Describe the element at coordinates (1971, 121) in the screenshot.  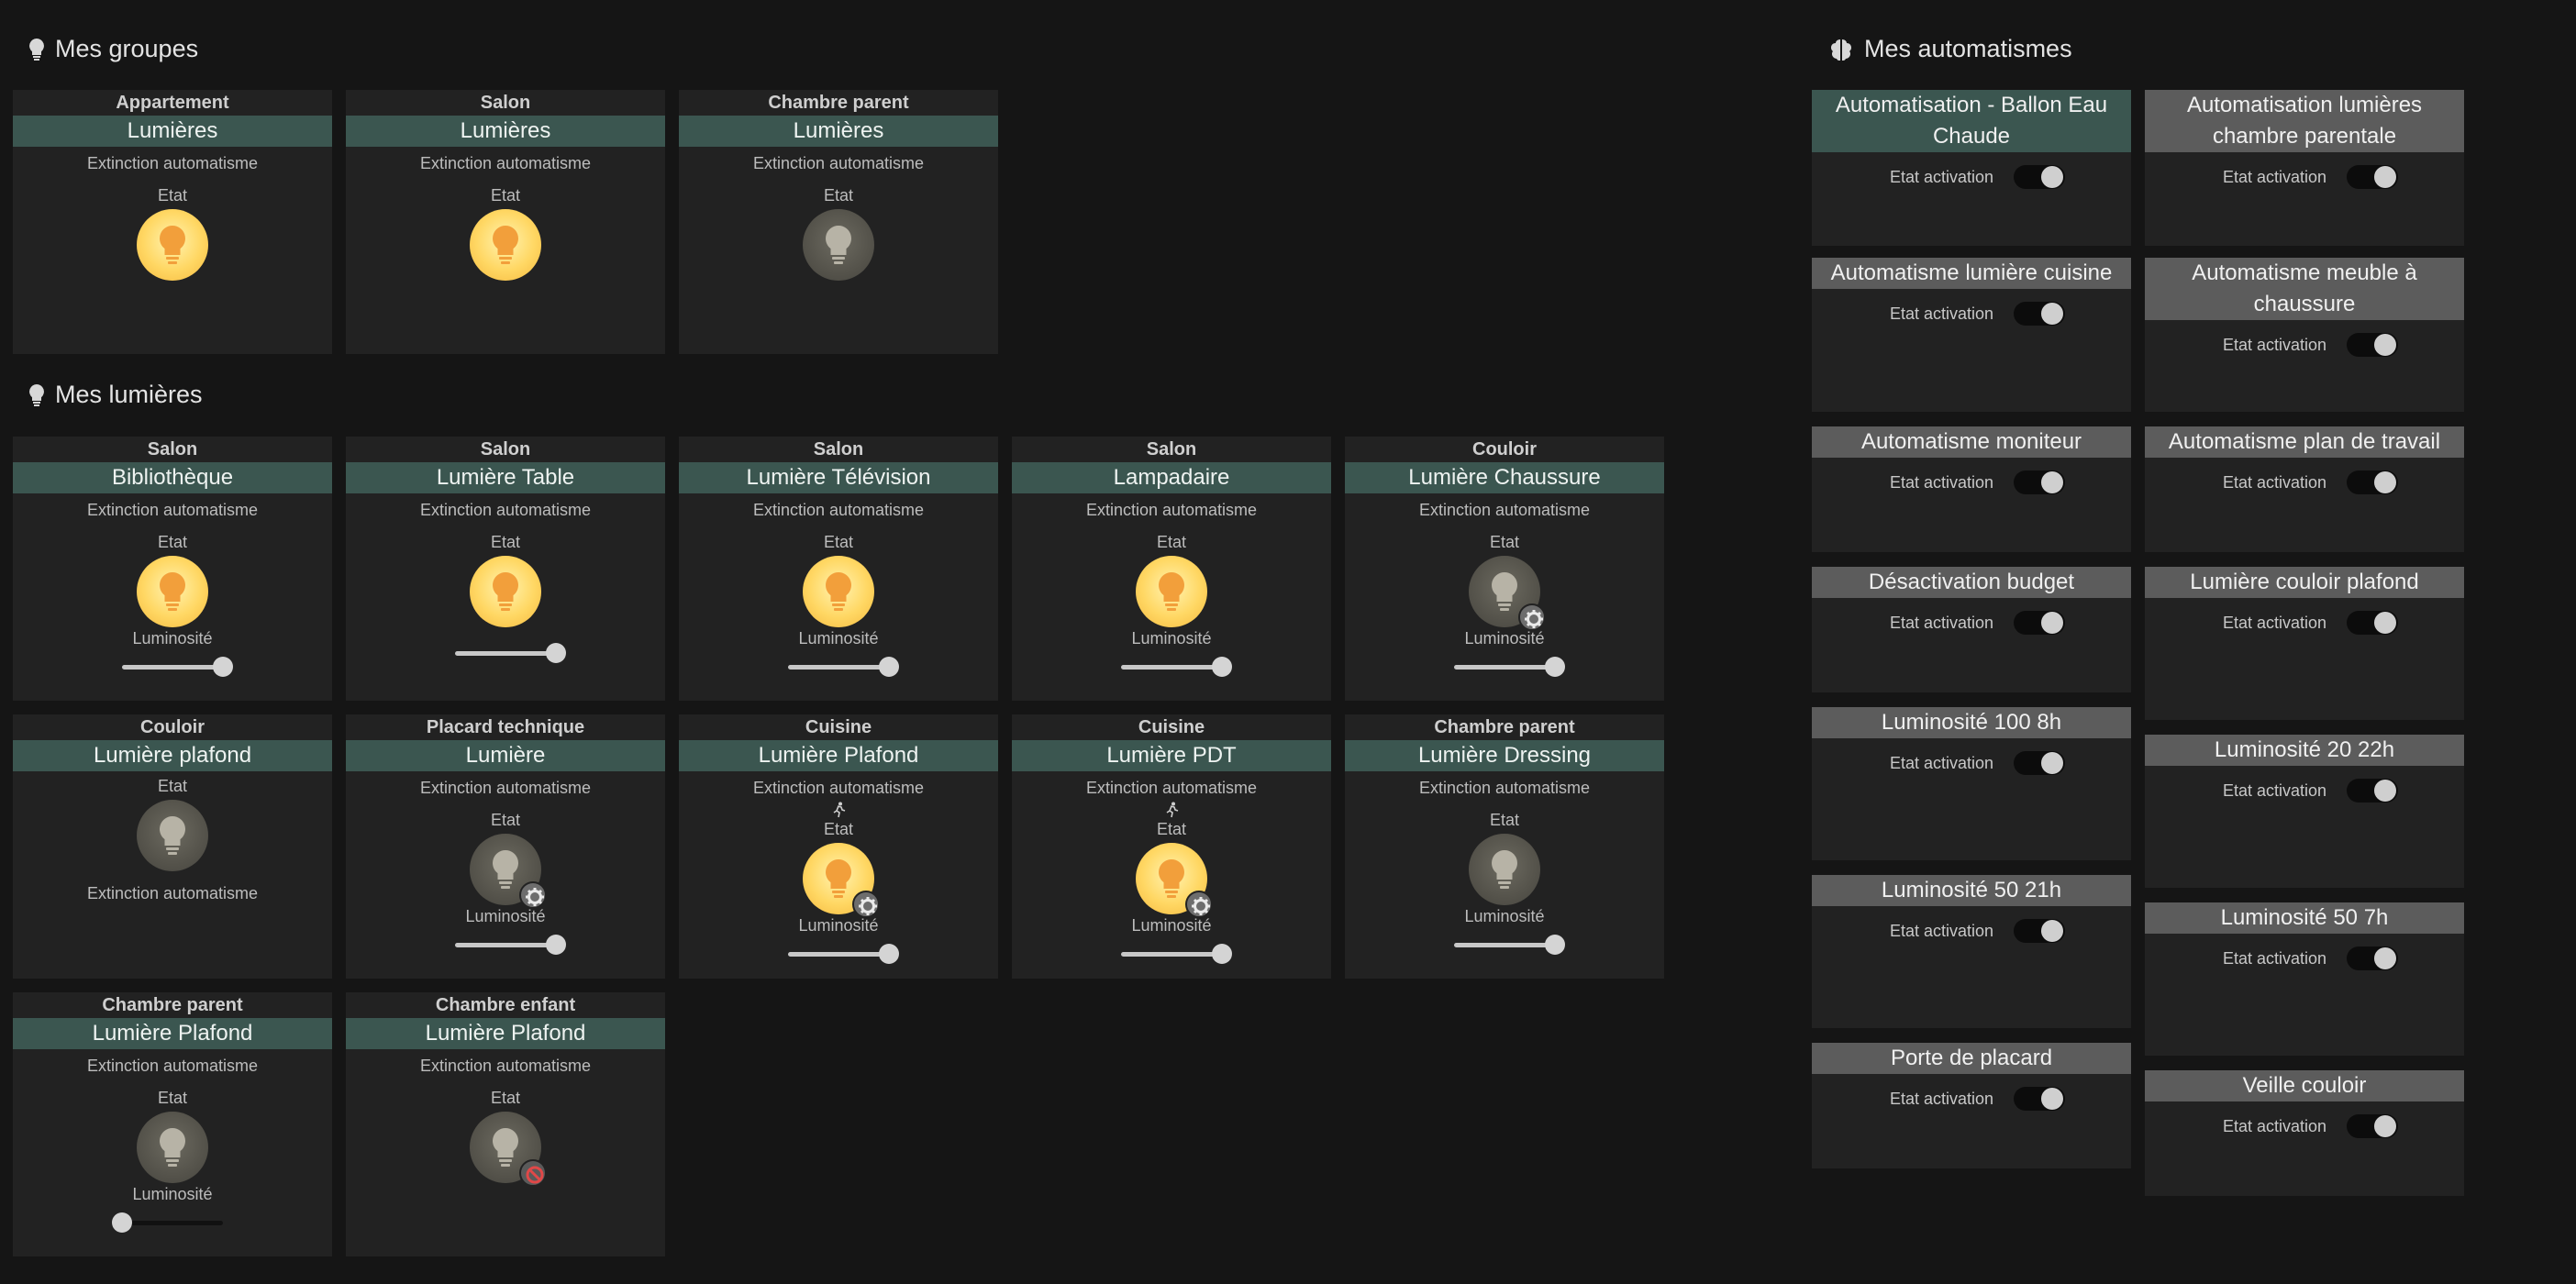
I see `automation-name: Automatisation - Ballon Eau Chaude` at that location.